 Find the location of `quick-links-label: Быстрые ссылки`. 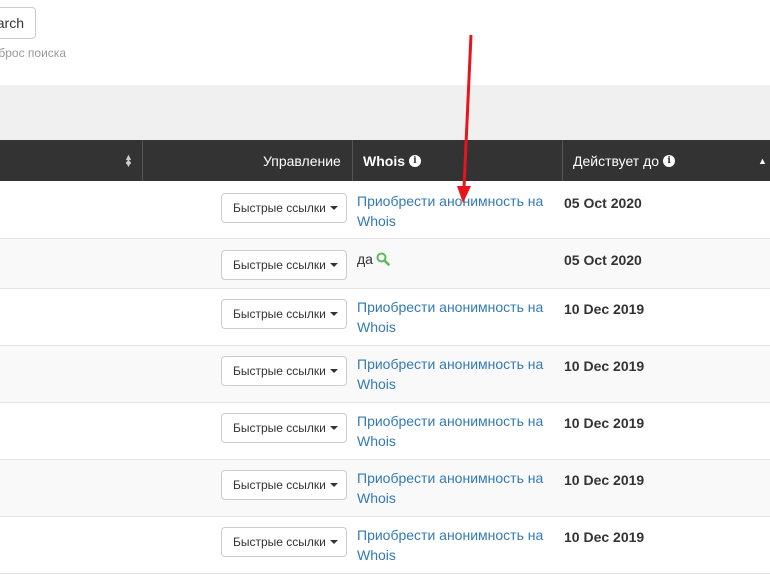

quick-links-label: Быстрые ссылки is located at coordinates (279, 542).